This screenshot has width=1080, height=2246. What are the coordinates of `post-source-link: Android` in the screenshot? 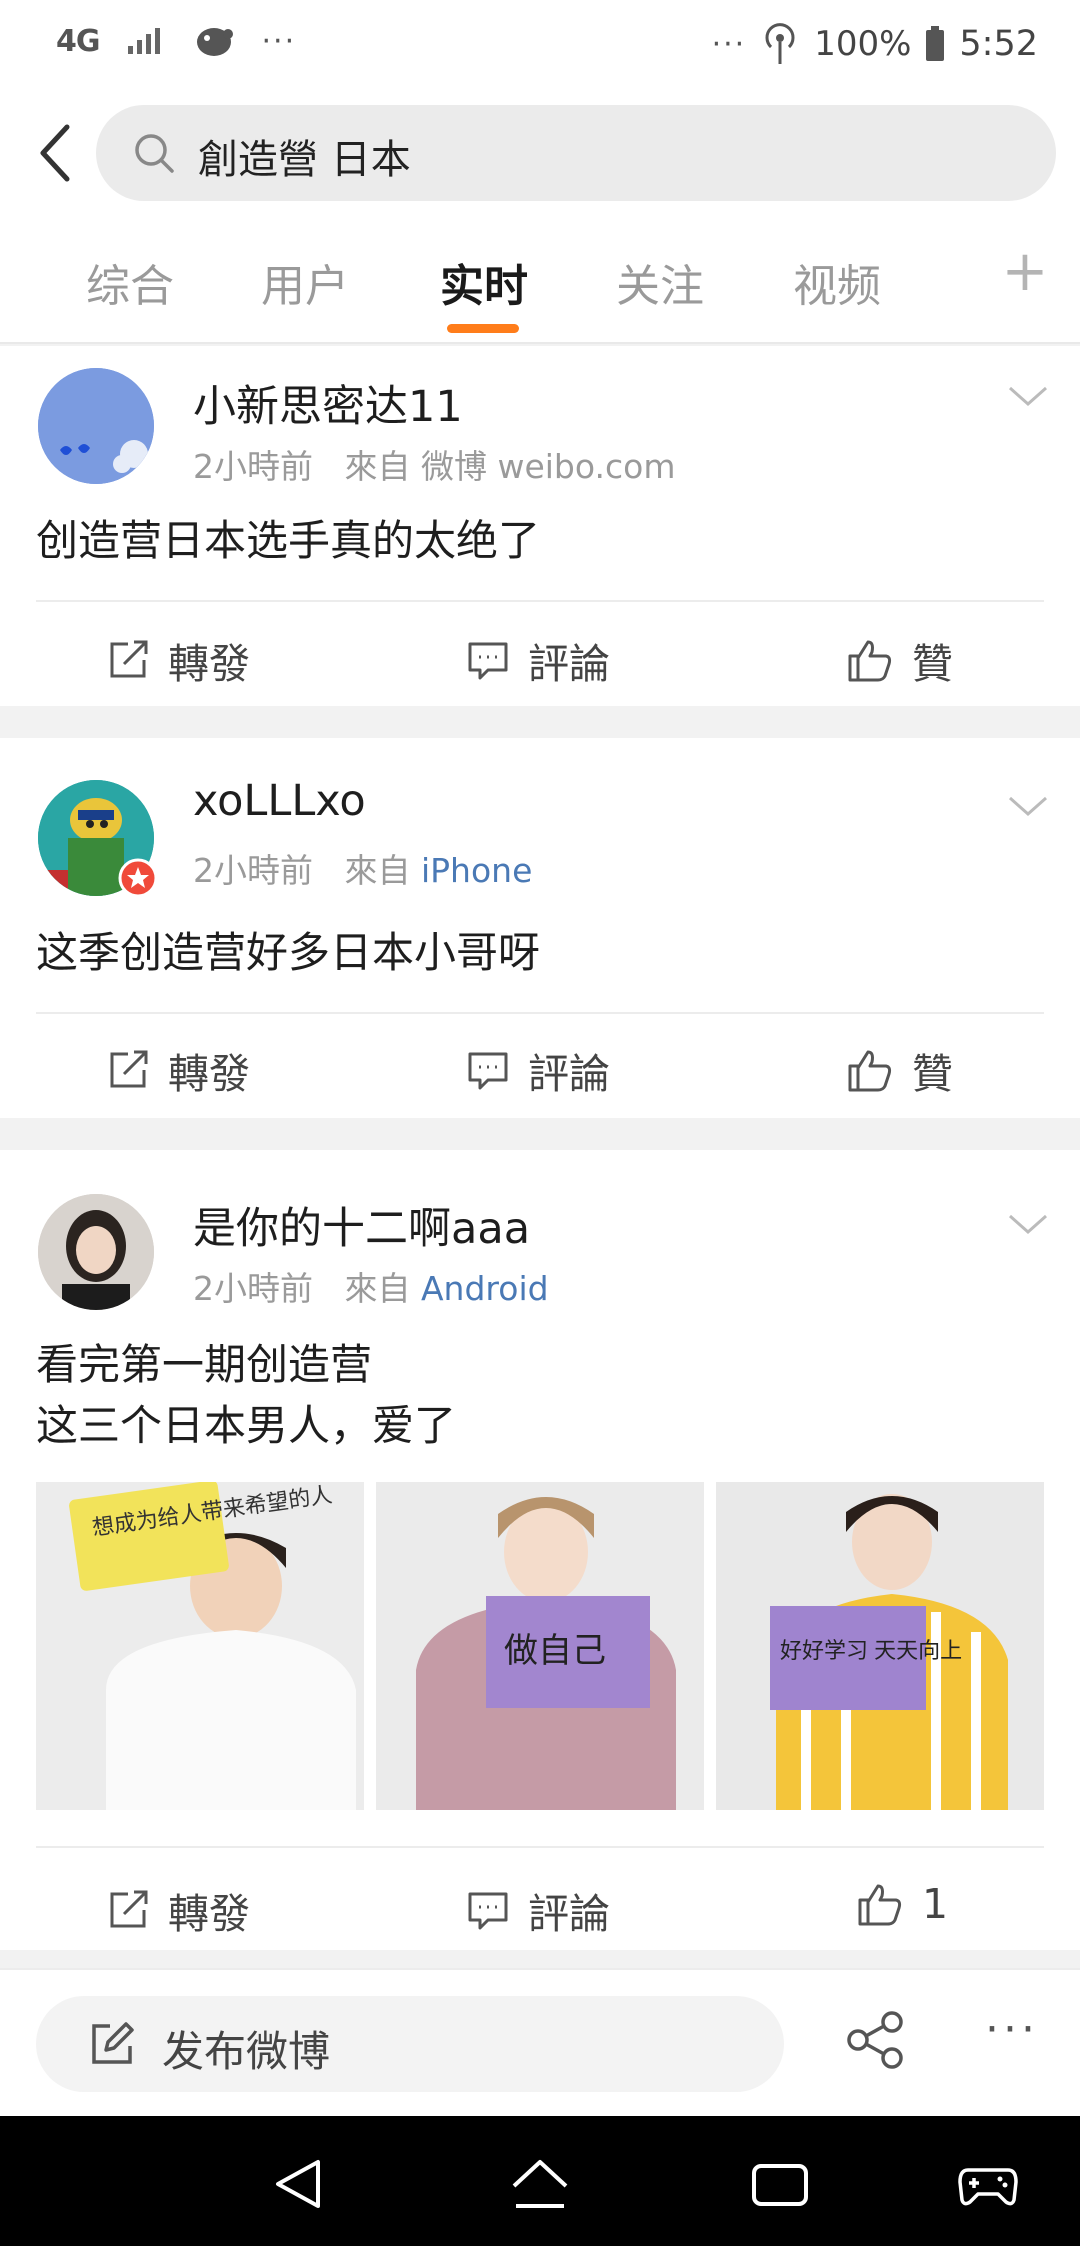 It's located at (485, 1288).